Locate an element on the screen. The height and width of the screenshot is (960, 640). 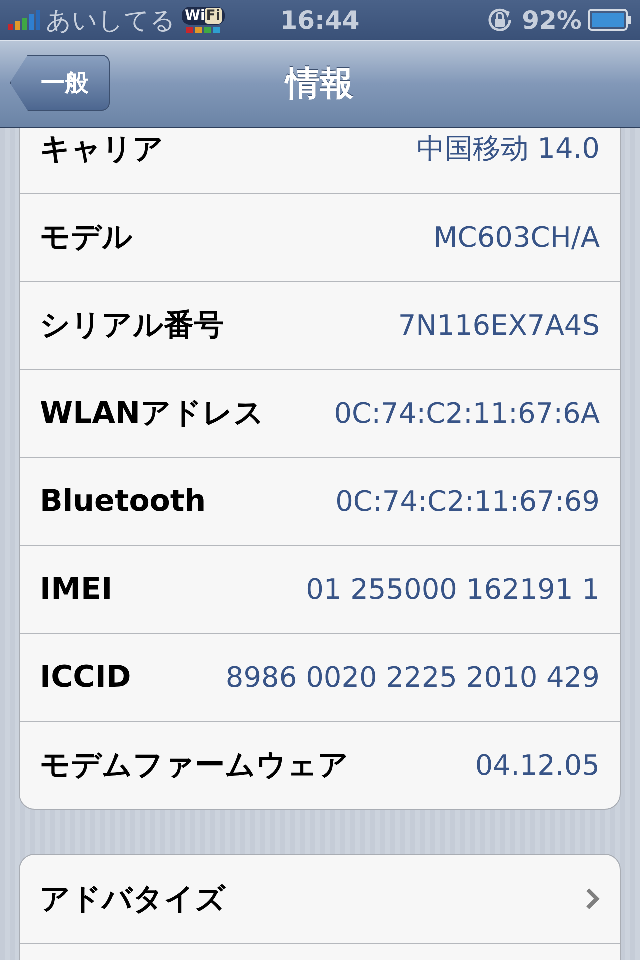
row-value: 04.12.05 is located at coordinates (537, 765).